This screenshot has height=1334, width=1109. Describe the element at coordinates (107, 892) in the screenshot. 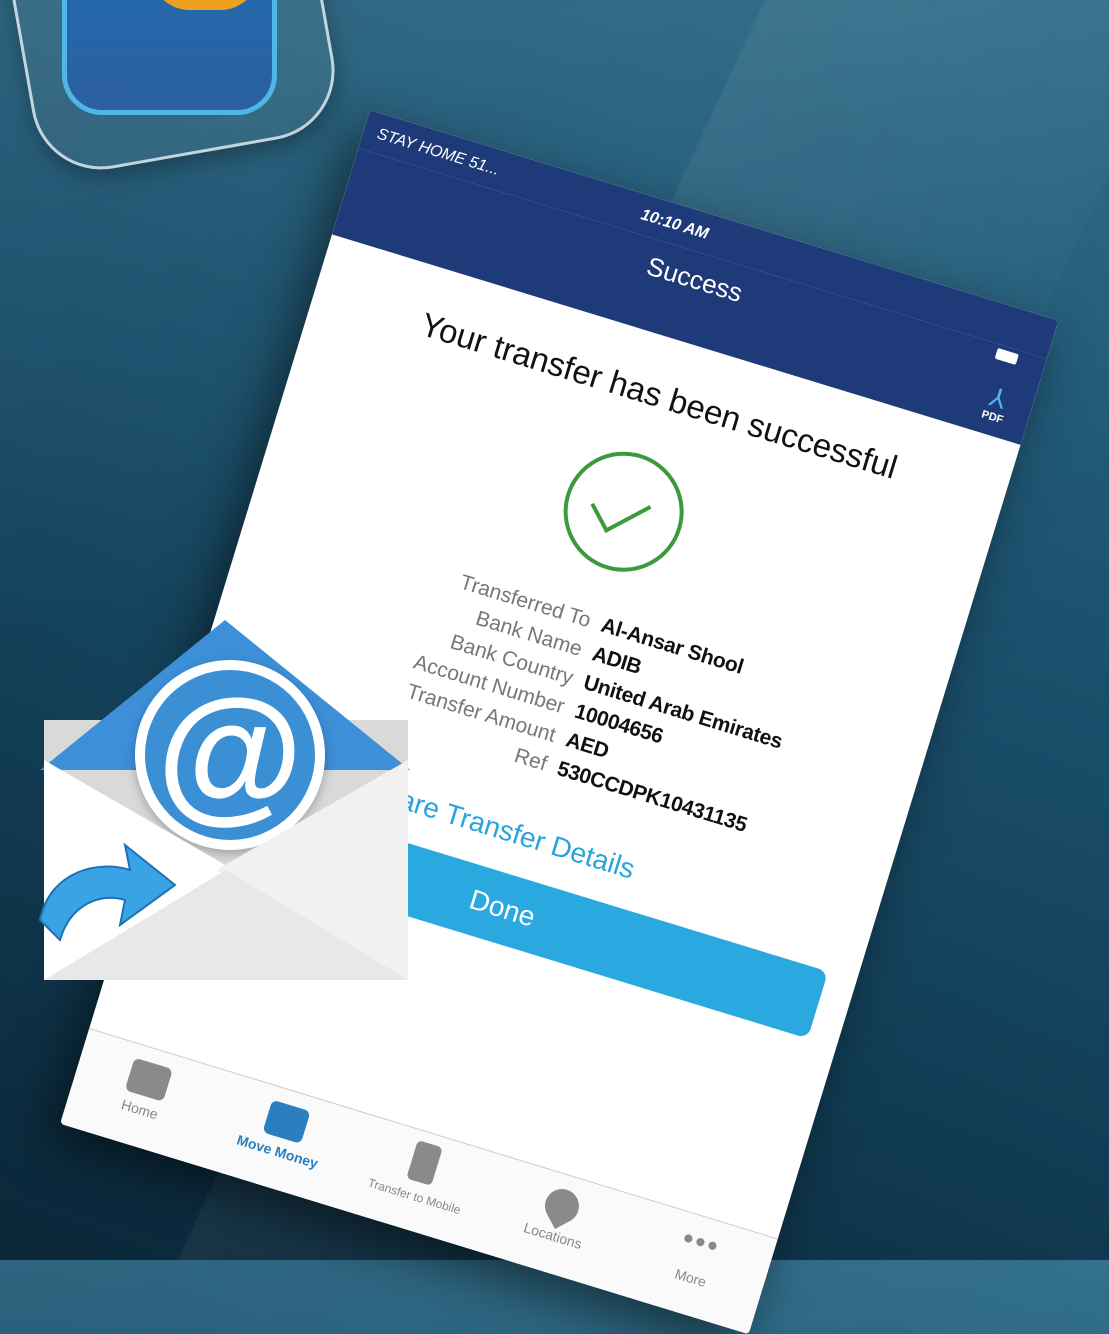

I see `curved-arrow-icon` at that location.